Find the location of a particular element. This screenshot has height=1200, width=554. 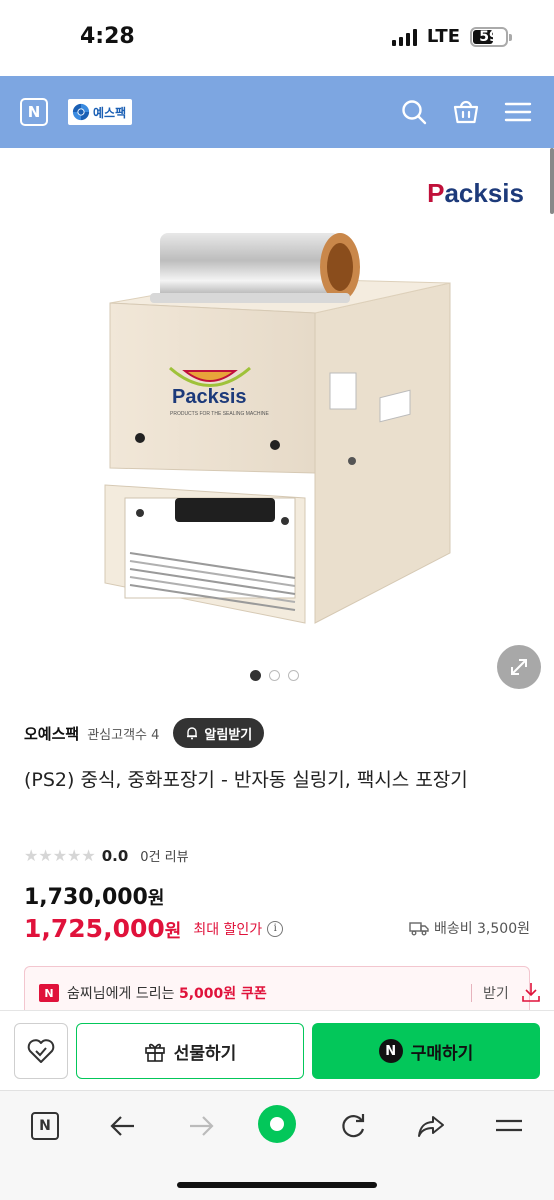

carousel-indicator is located at coordinates (274, 675).